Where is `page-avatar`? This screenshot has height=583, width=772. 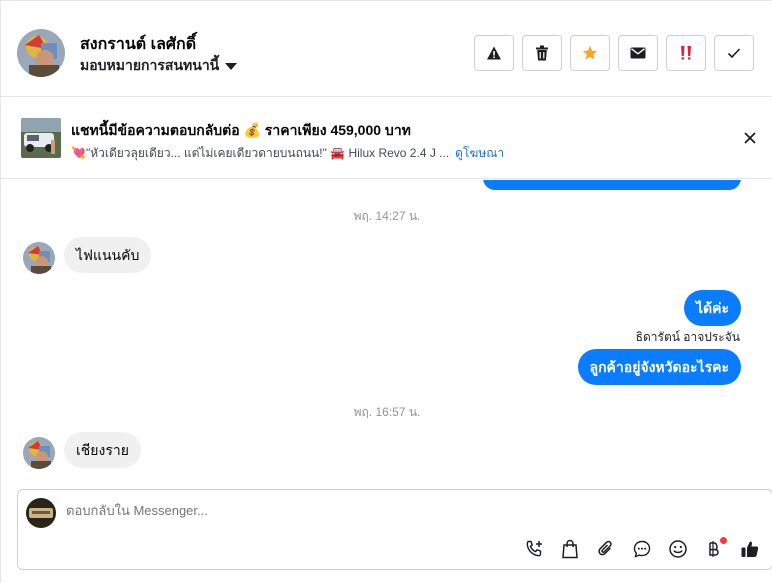
page-avatar is located at coordinates (41, 513).